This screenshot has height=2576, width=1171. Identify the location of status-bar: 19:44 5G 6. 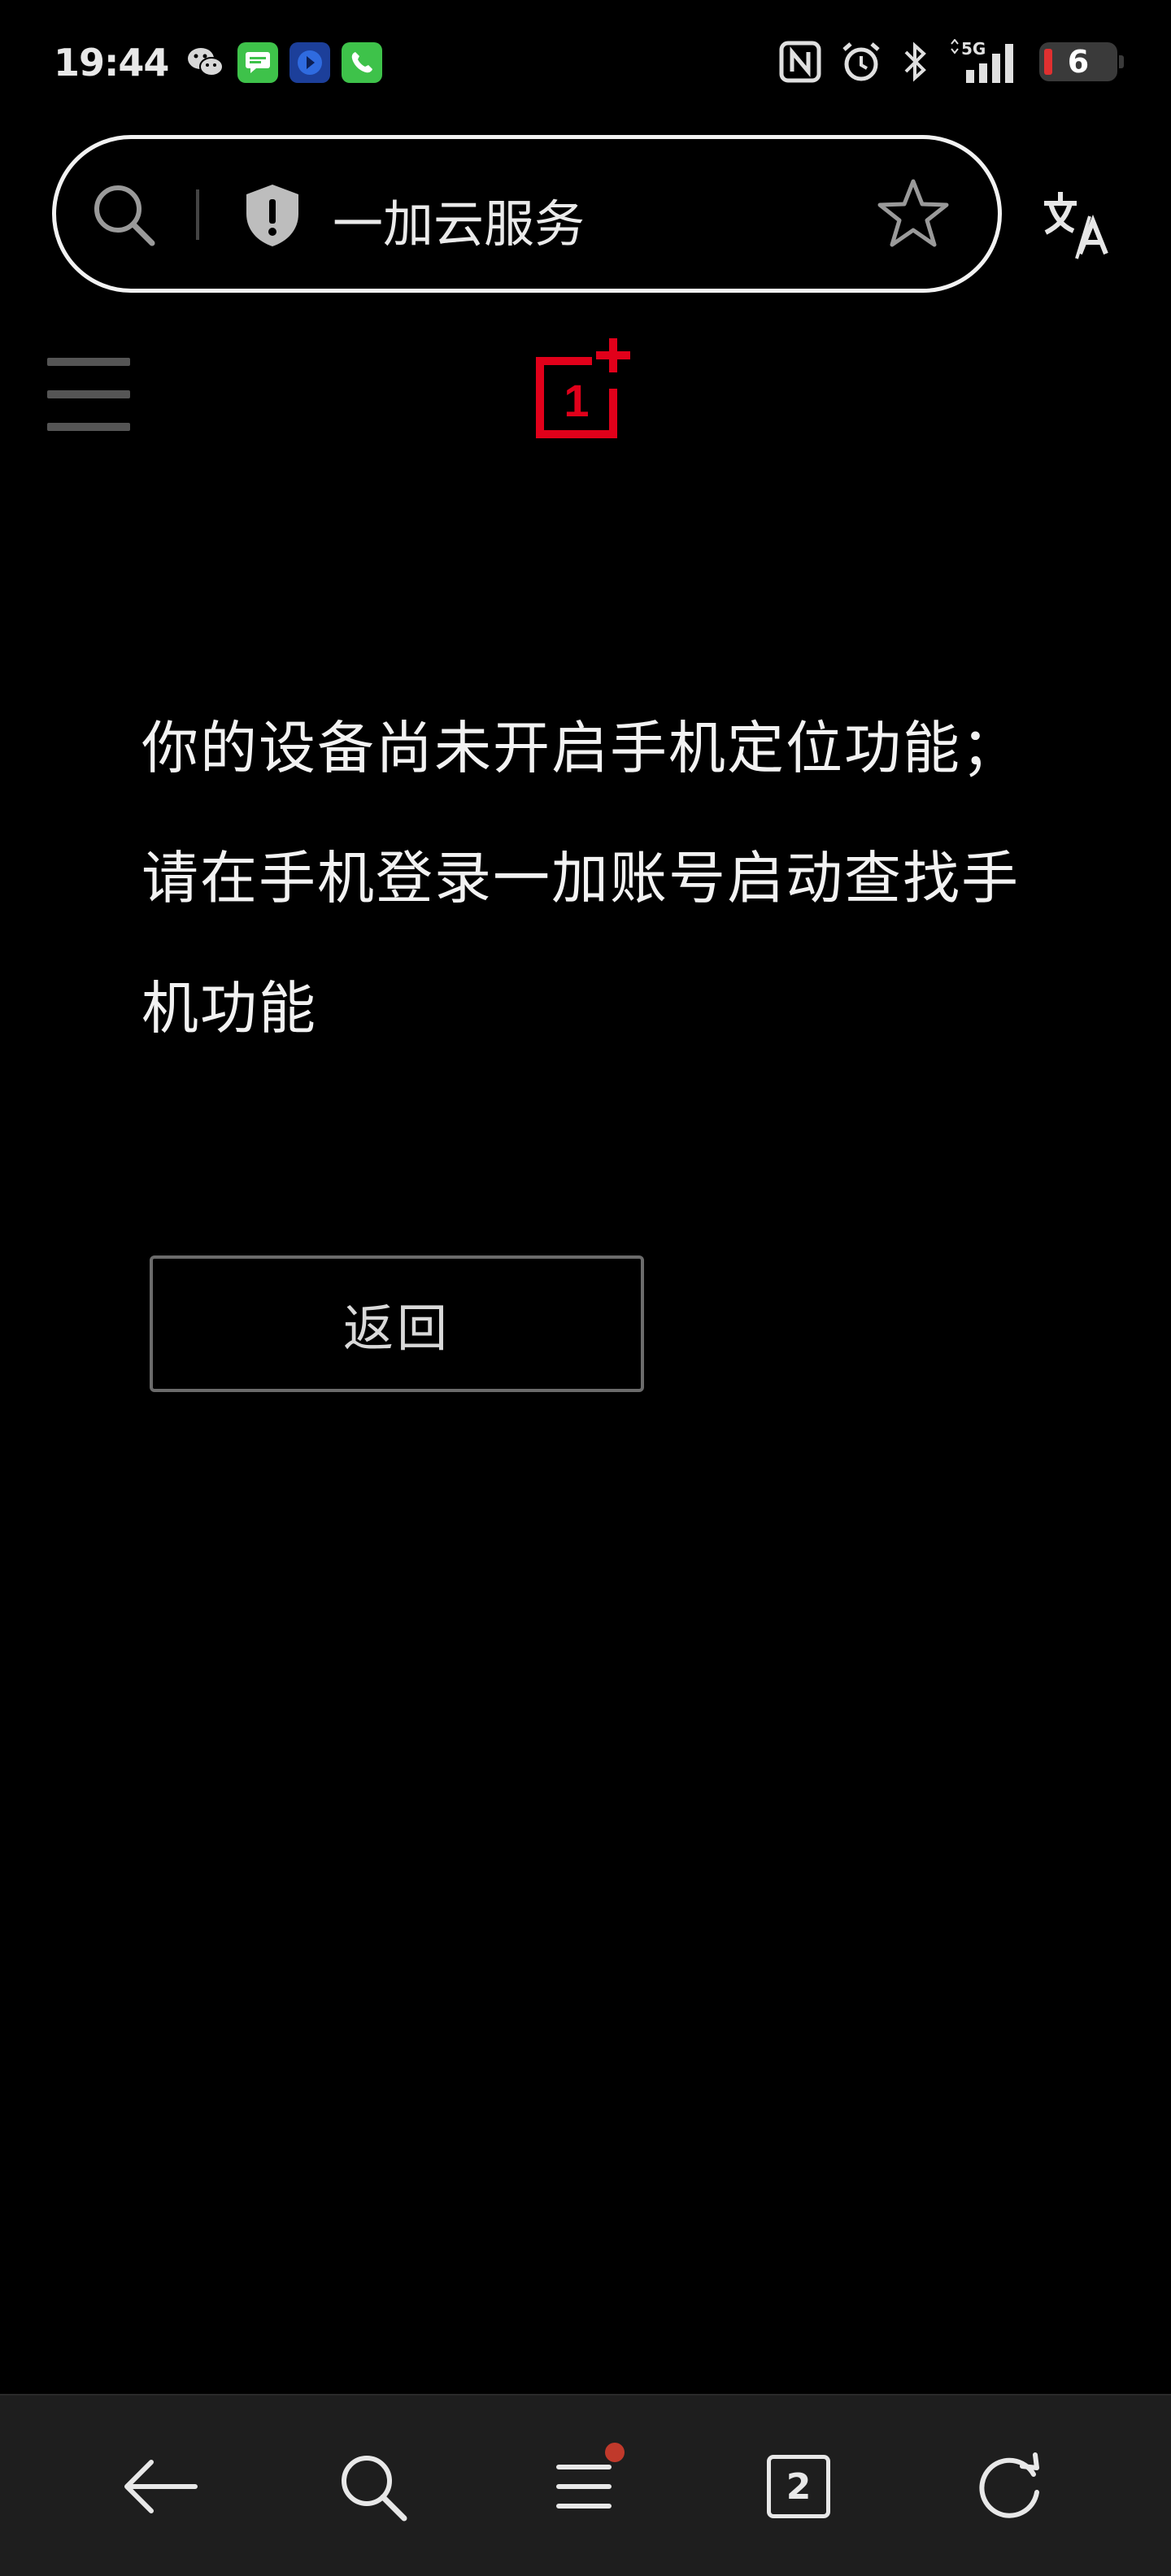
(585, 65).